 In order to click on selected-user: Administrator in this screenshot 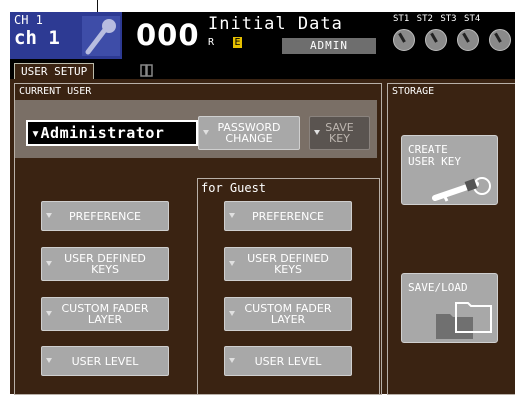, I will do `click(102, 133)`.